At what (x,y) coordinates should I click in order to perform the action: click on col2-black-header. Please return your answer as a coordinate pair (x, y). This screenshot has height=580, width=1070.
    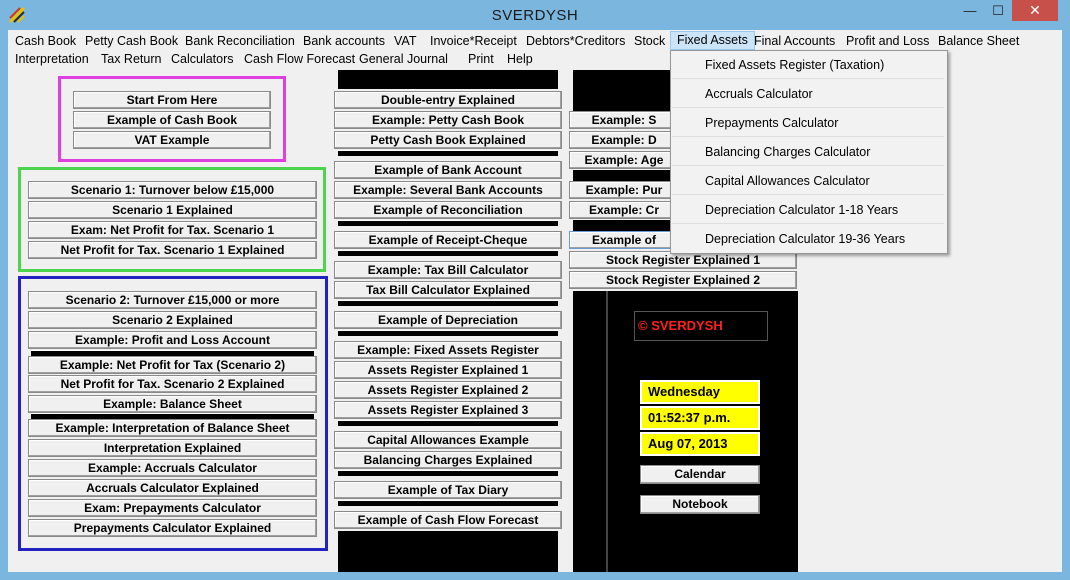
    Looking at the image, I should click on (448, 79).